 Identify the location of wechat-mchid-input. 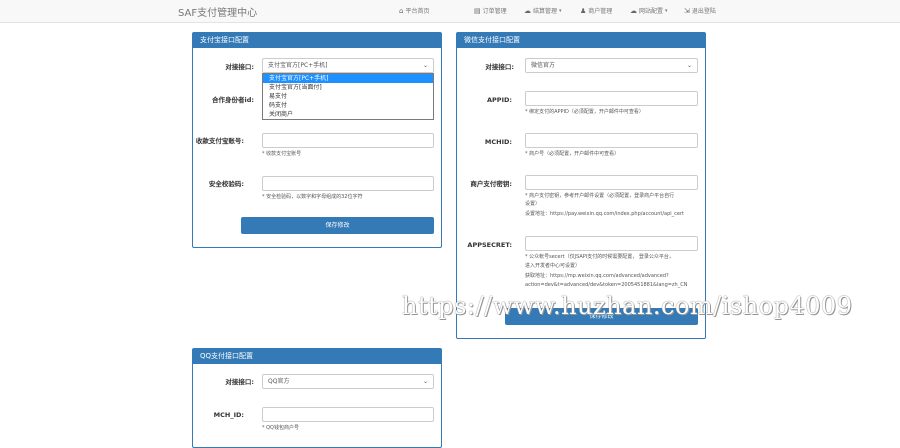
(611, 140).